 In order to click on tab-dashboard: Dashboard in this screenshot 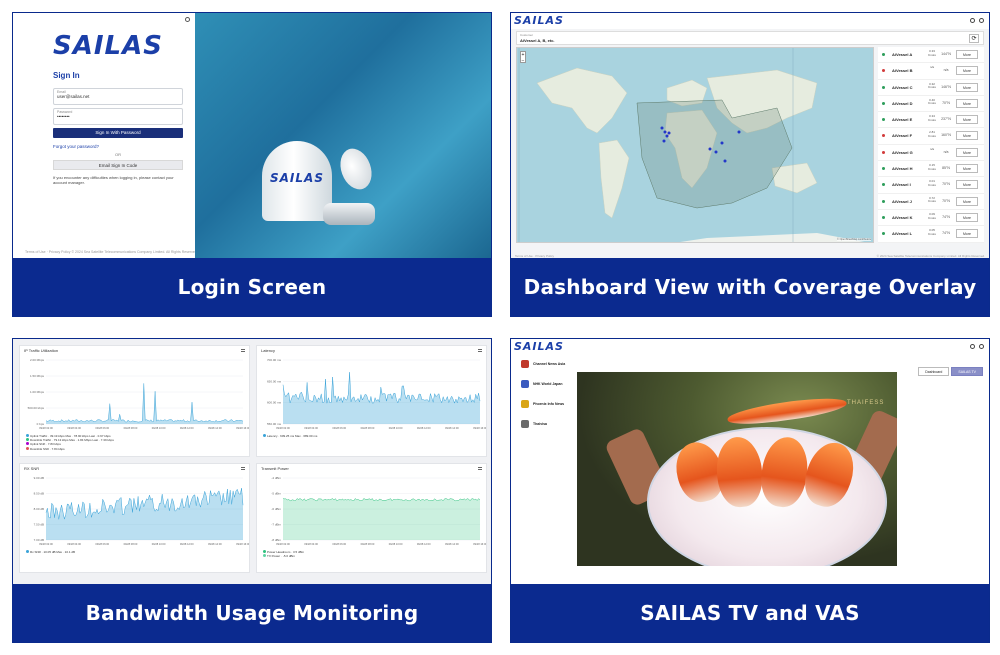, I will do `click(934, 371)`.